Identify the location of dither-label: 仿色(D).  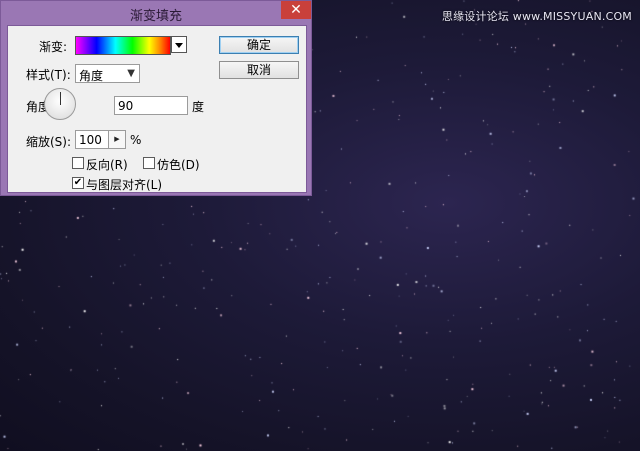
(178, 164).